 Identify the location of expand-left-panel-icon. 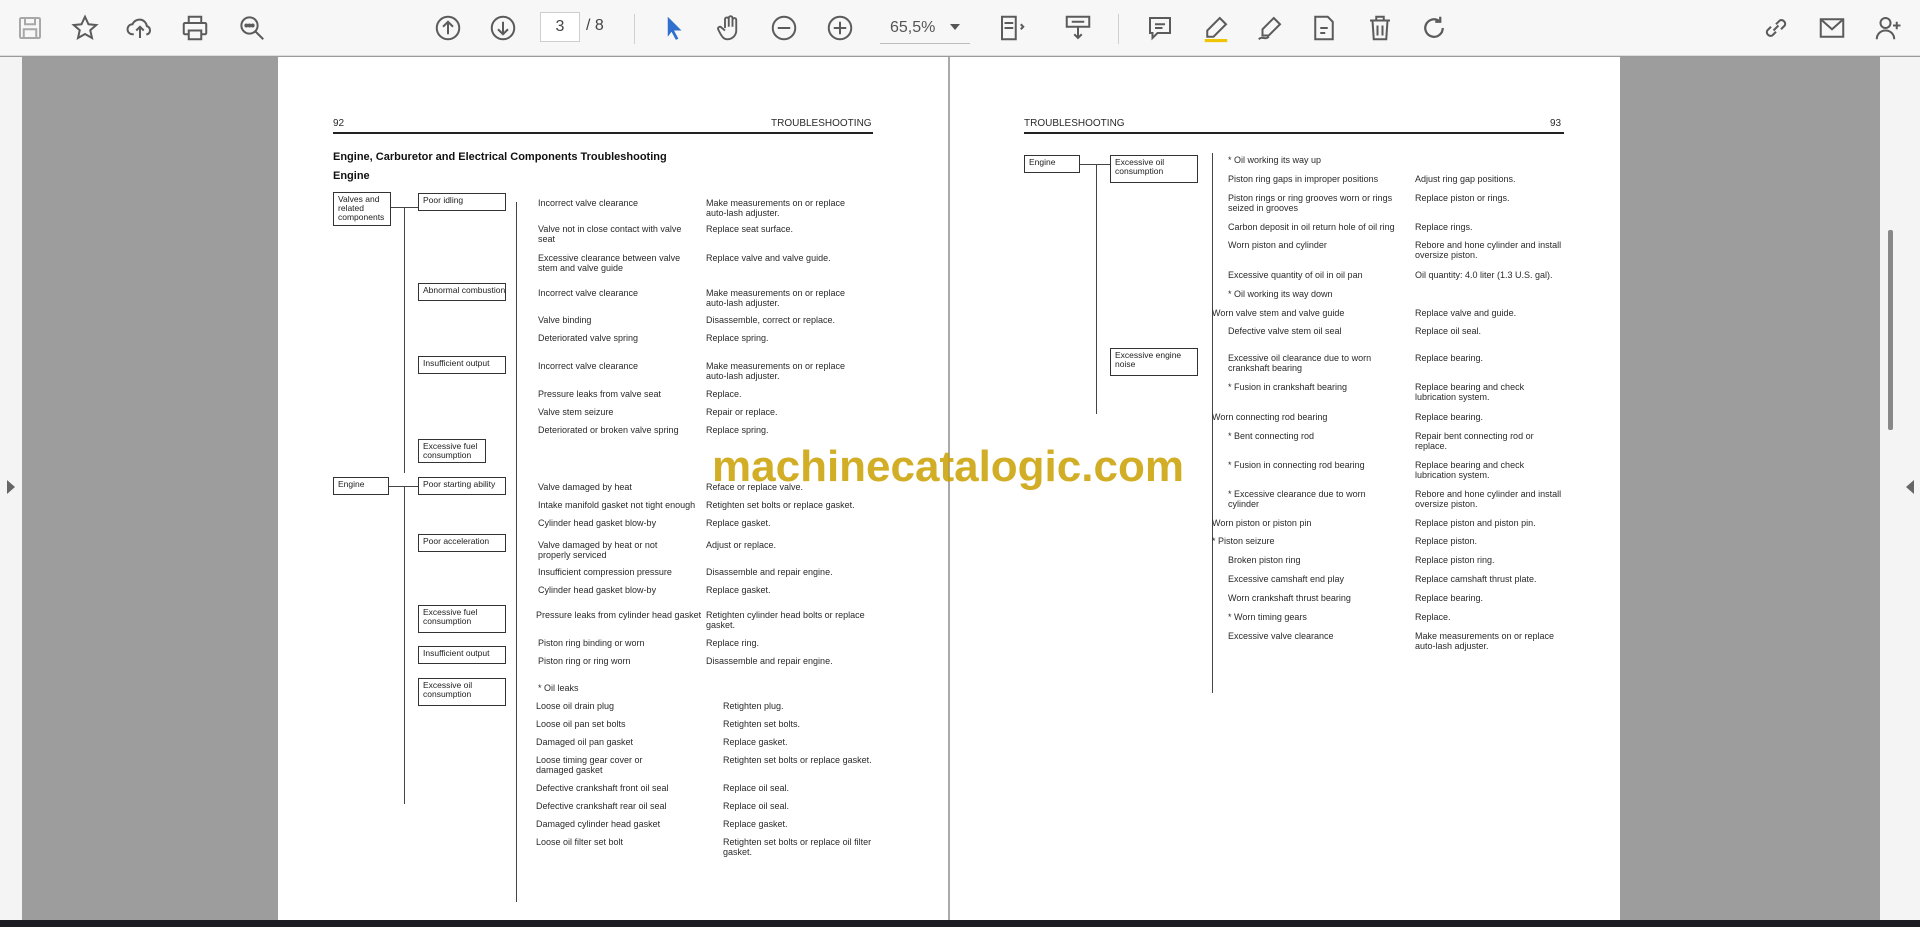
(11, 487).